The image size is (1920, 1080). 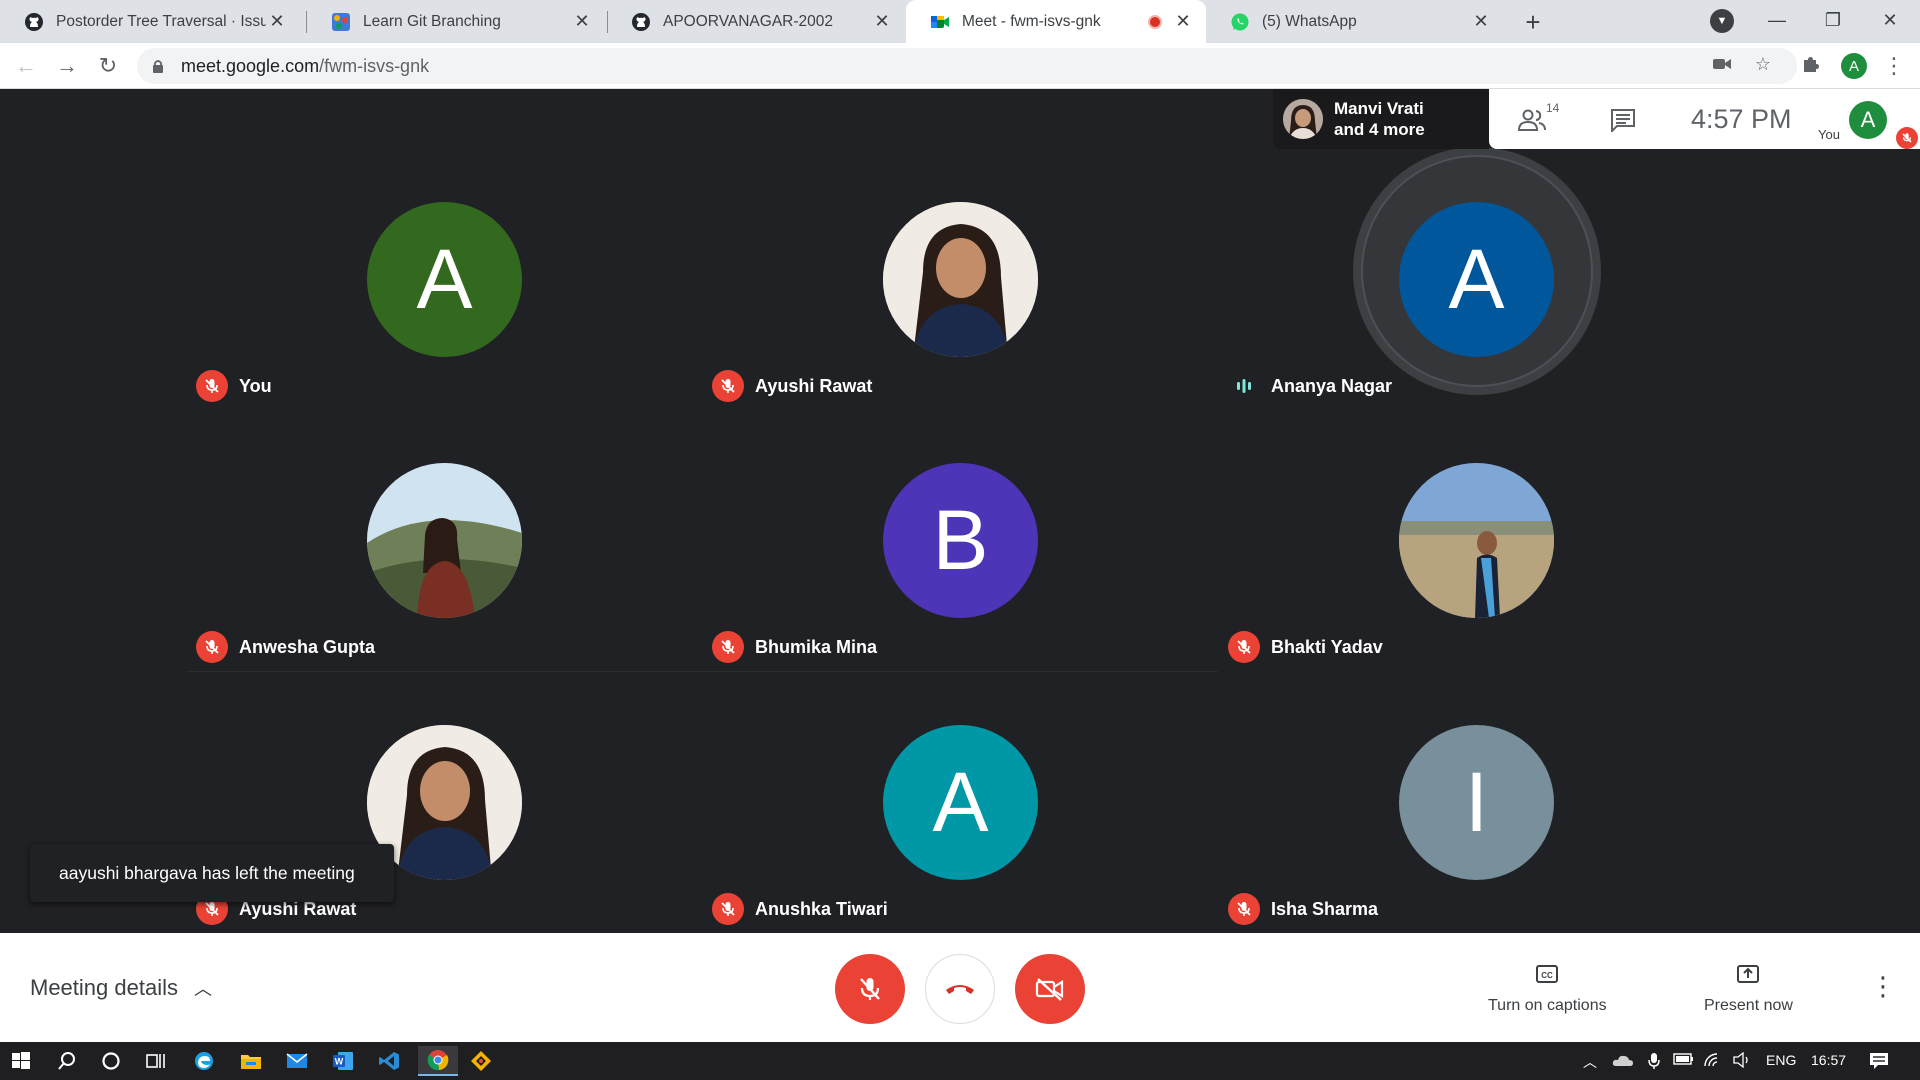 What do you see at coordinates (1476, 540) in the screenshot?
I see `participant-tile: Bhakti Yadav` at bounding box center [1476, 540].